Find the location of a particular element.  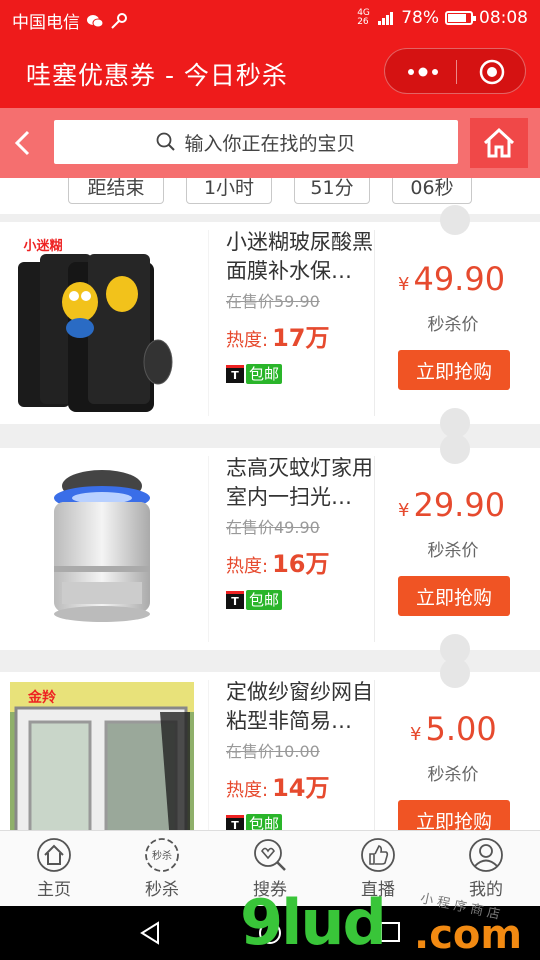

product-image-window-screen: 金羚 is located at coordinates (102, 757).